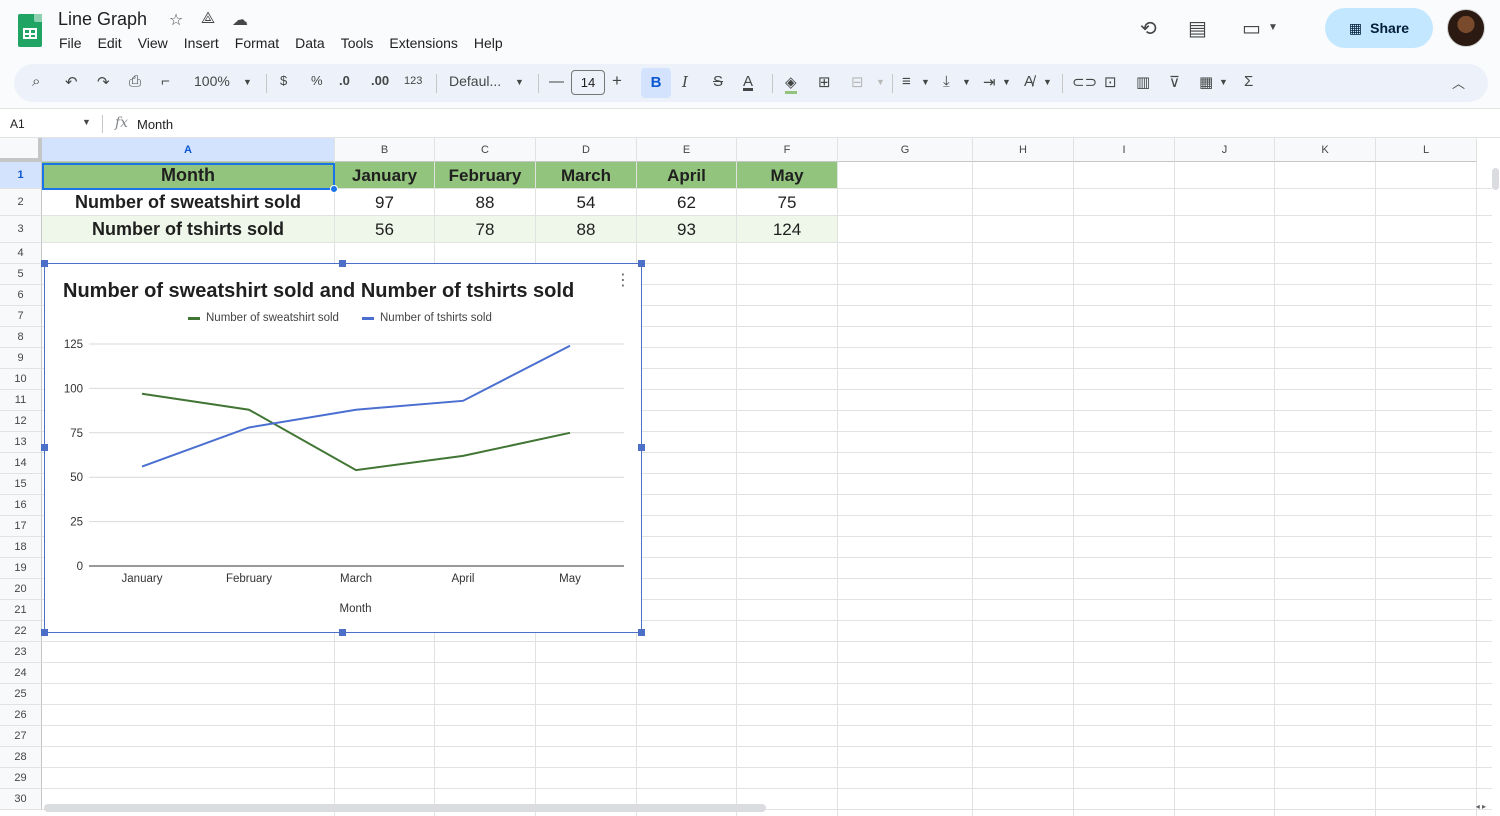 The height and width of the screenshot is (816, 1500). Describe the element at coordinates (485, 202) in the screenshot. I see `cell-c2: 88` at that location.